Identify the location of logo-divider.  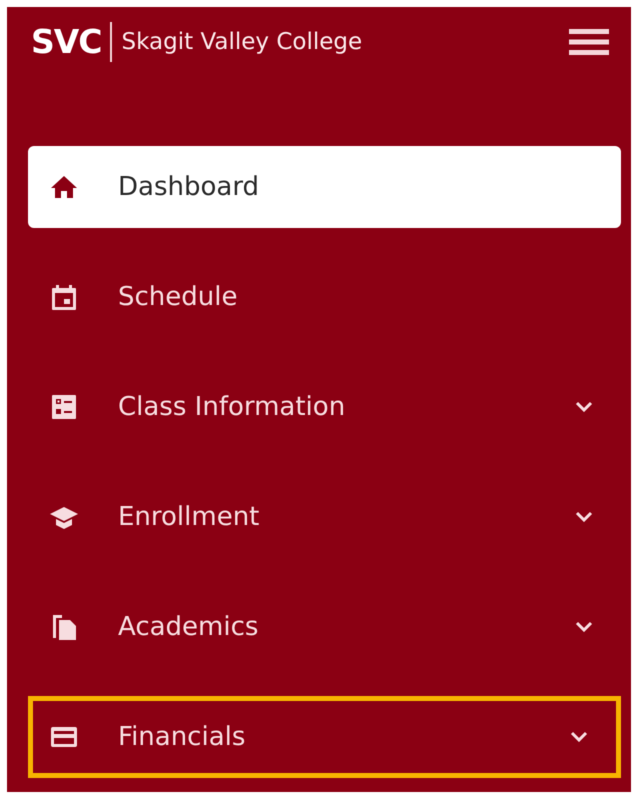
(111, 42).